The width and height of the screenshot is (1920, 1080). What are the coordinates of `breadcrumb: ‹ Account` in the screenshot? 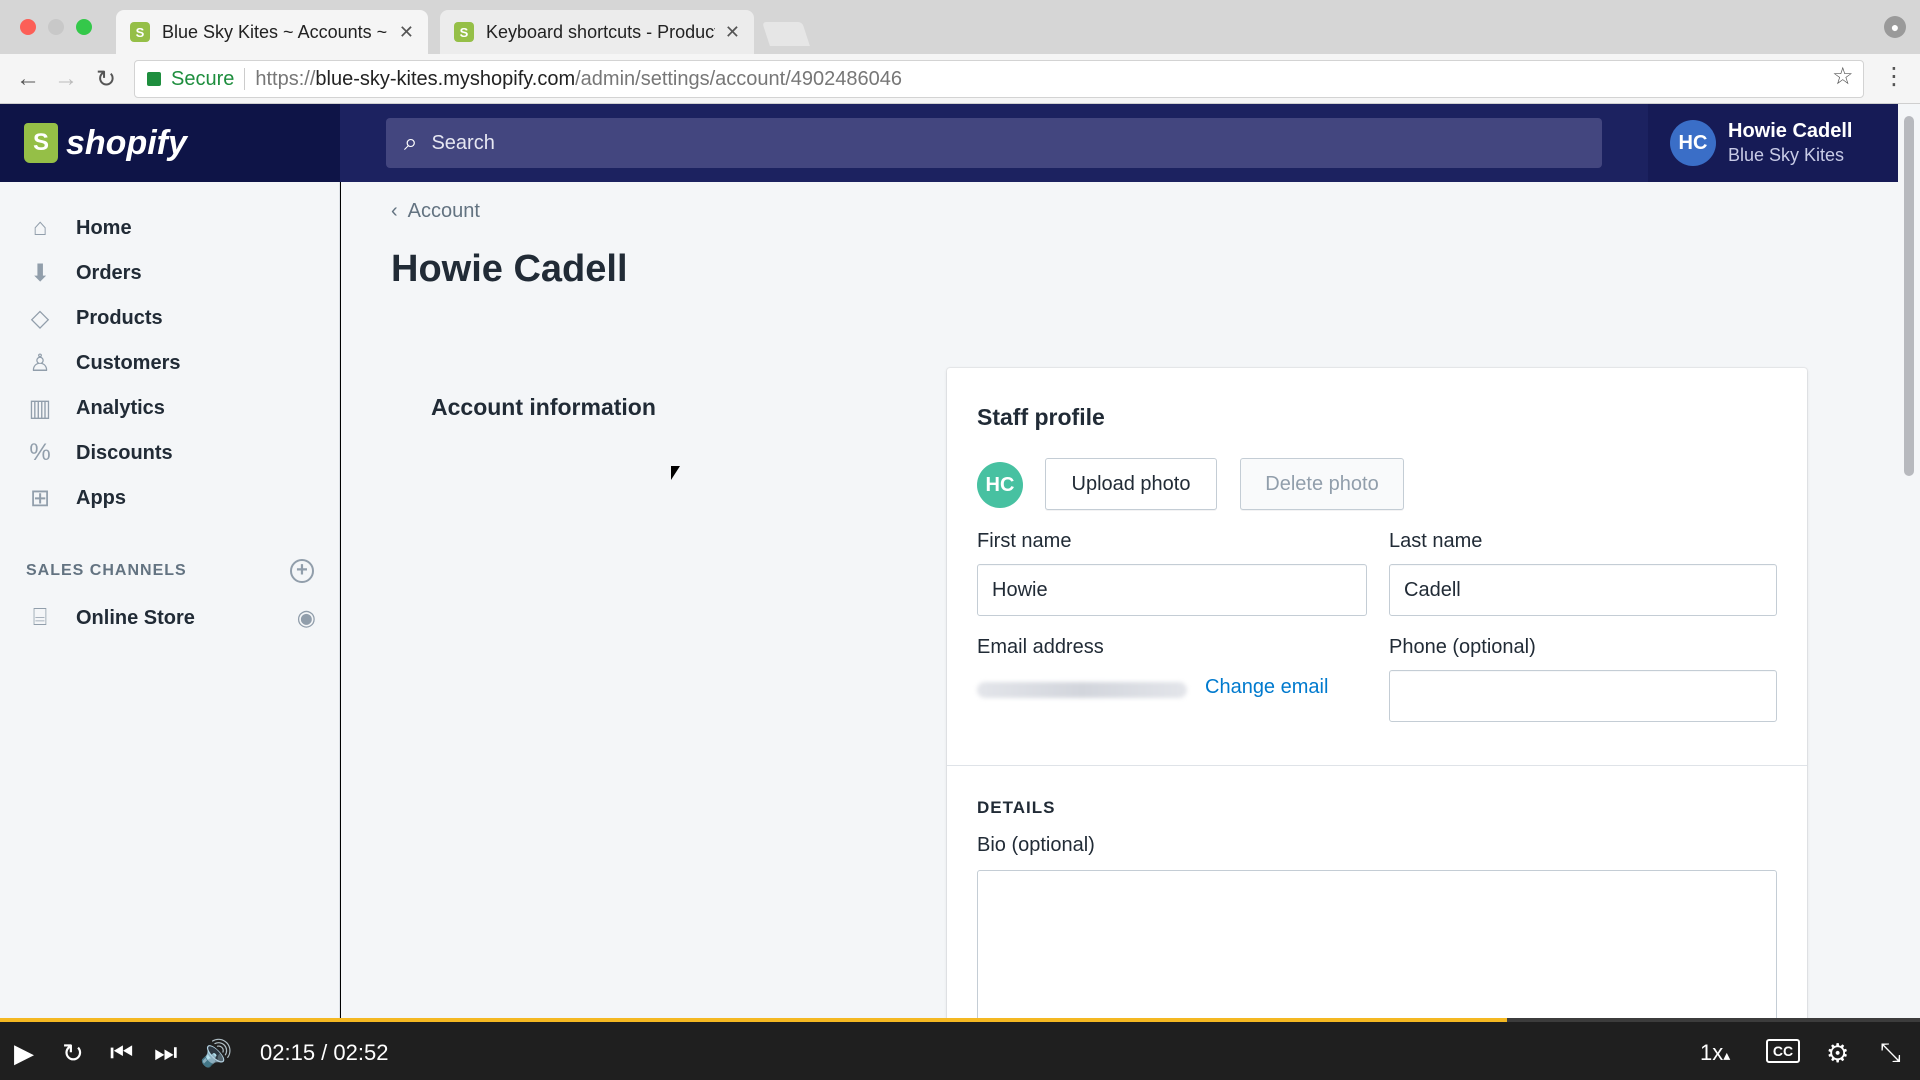 It's located at (435, 211).